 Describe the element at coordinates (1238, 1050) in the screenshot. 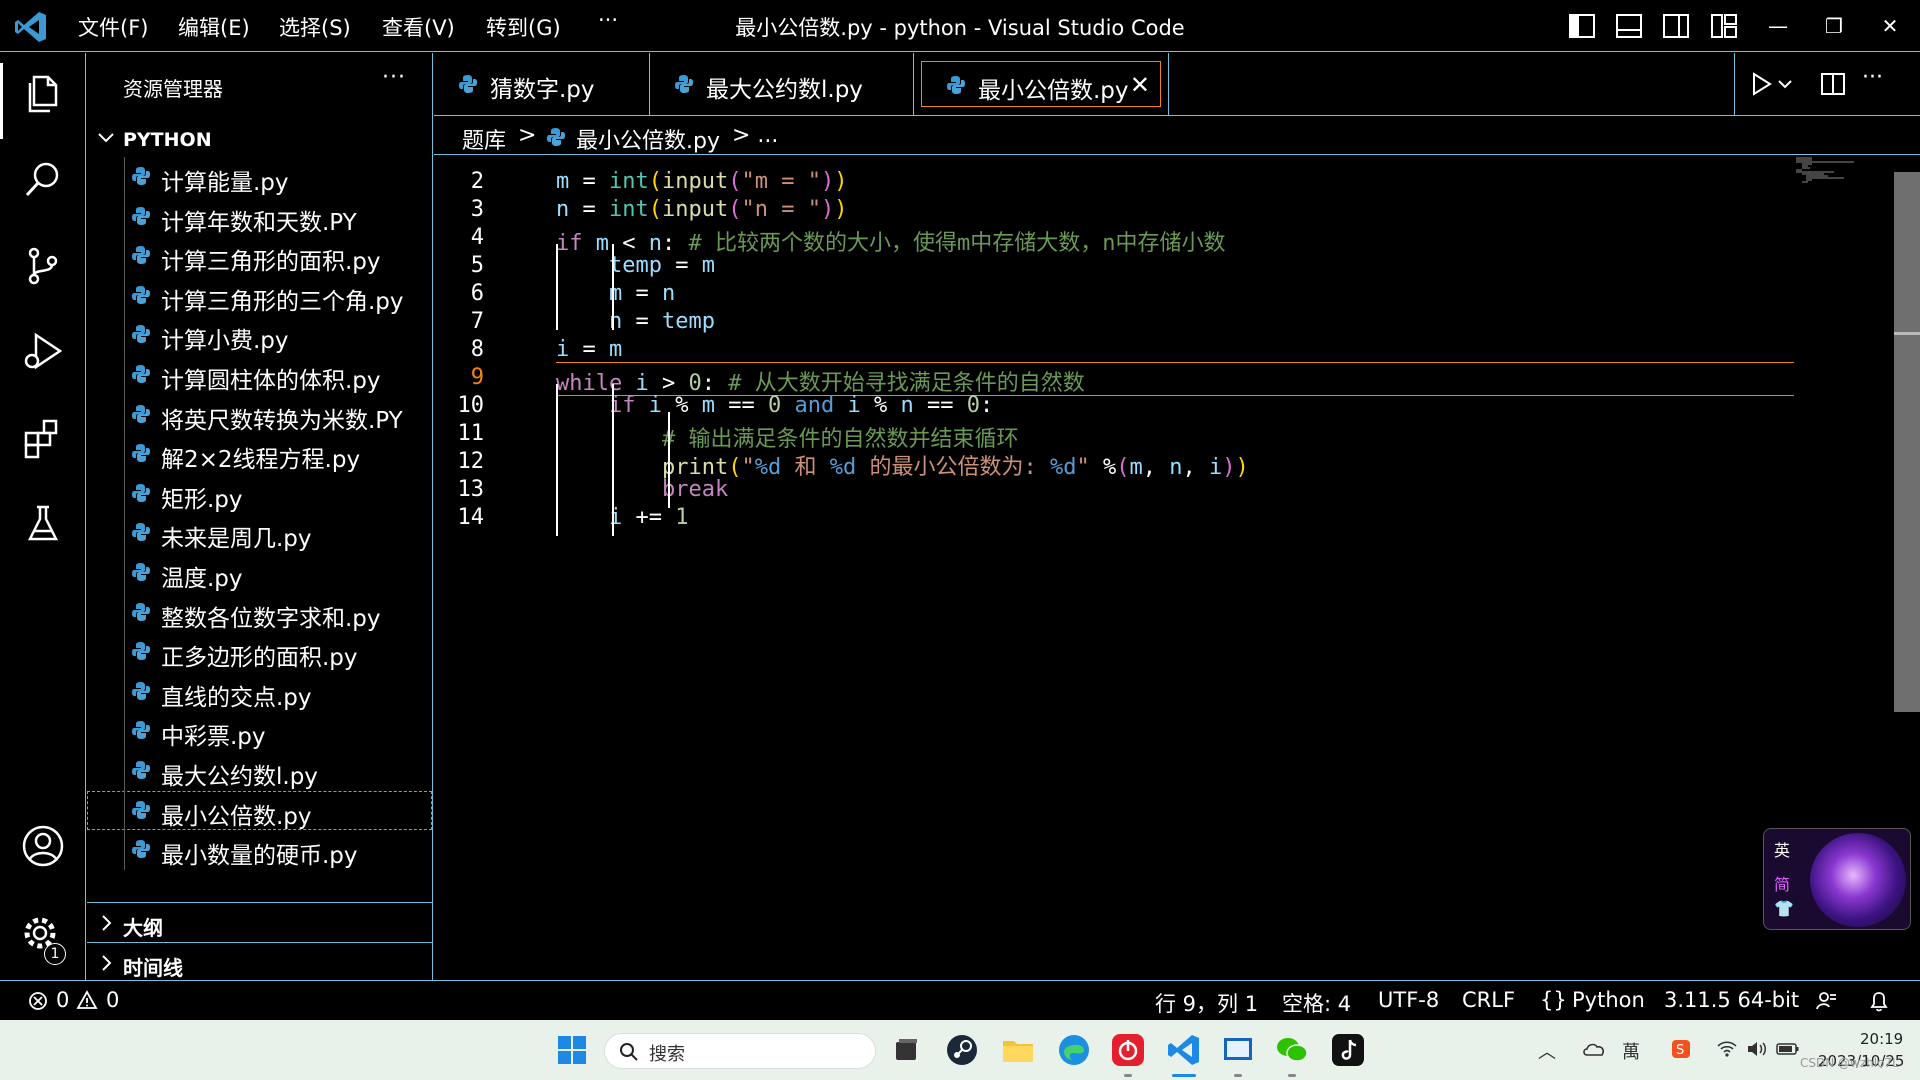

I see `remote-desktop-icon` at that location.